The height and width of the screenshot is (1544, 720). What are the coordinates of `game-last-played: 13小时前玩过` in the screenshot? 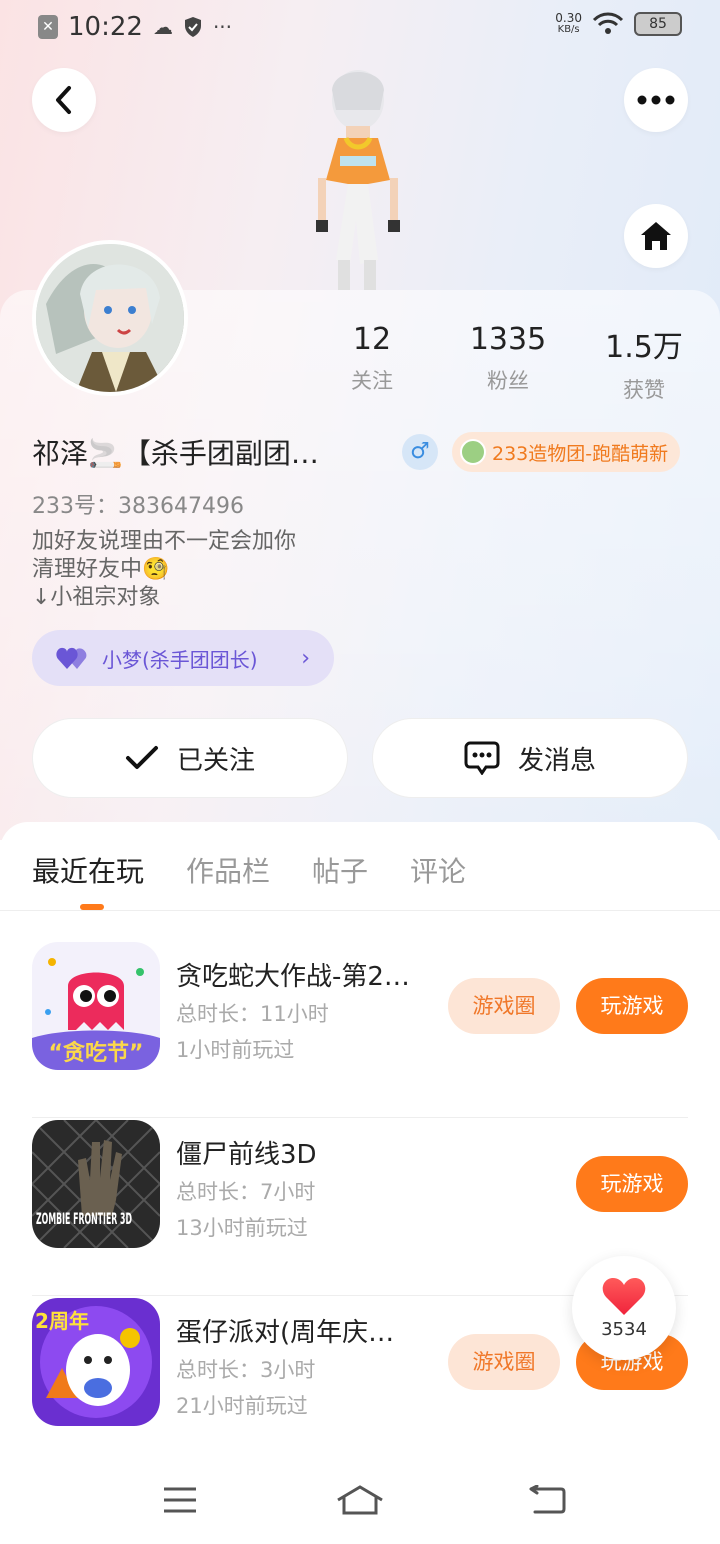 It's located at (242, 1228).